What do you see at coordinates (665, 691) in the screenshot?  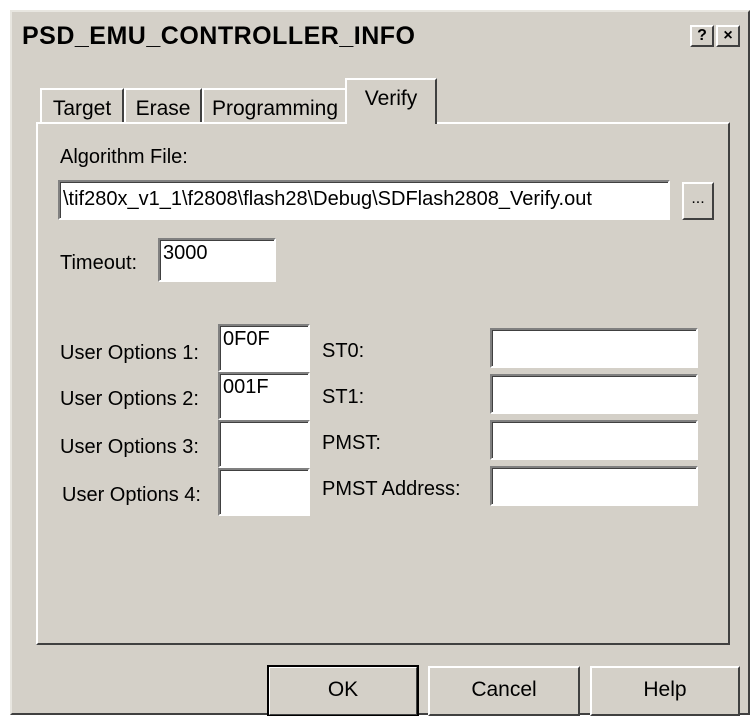 I see `help-button: Help` at bounding box center [665, 691].